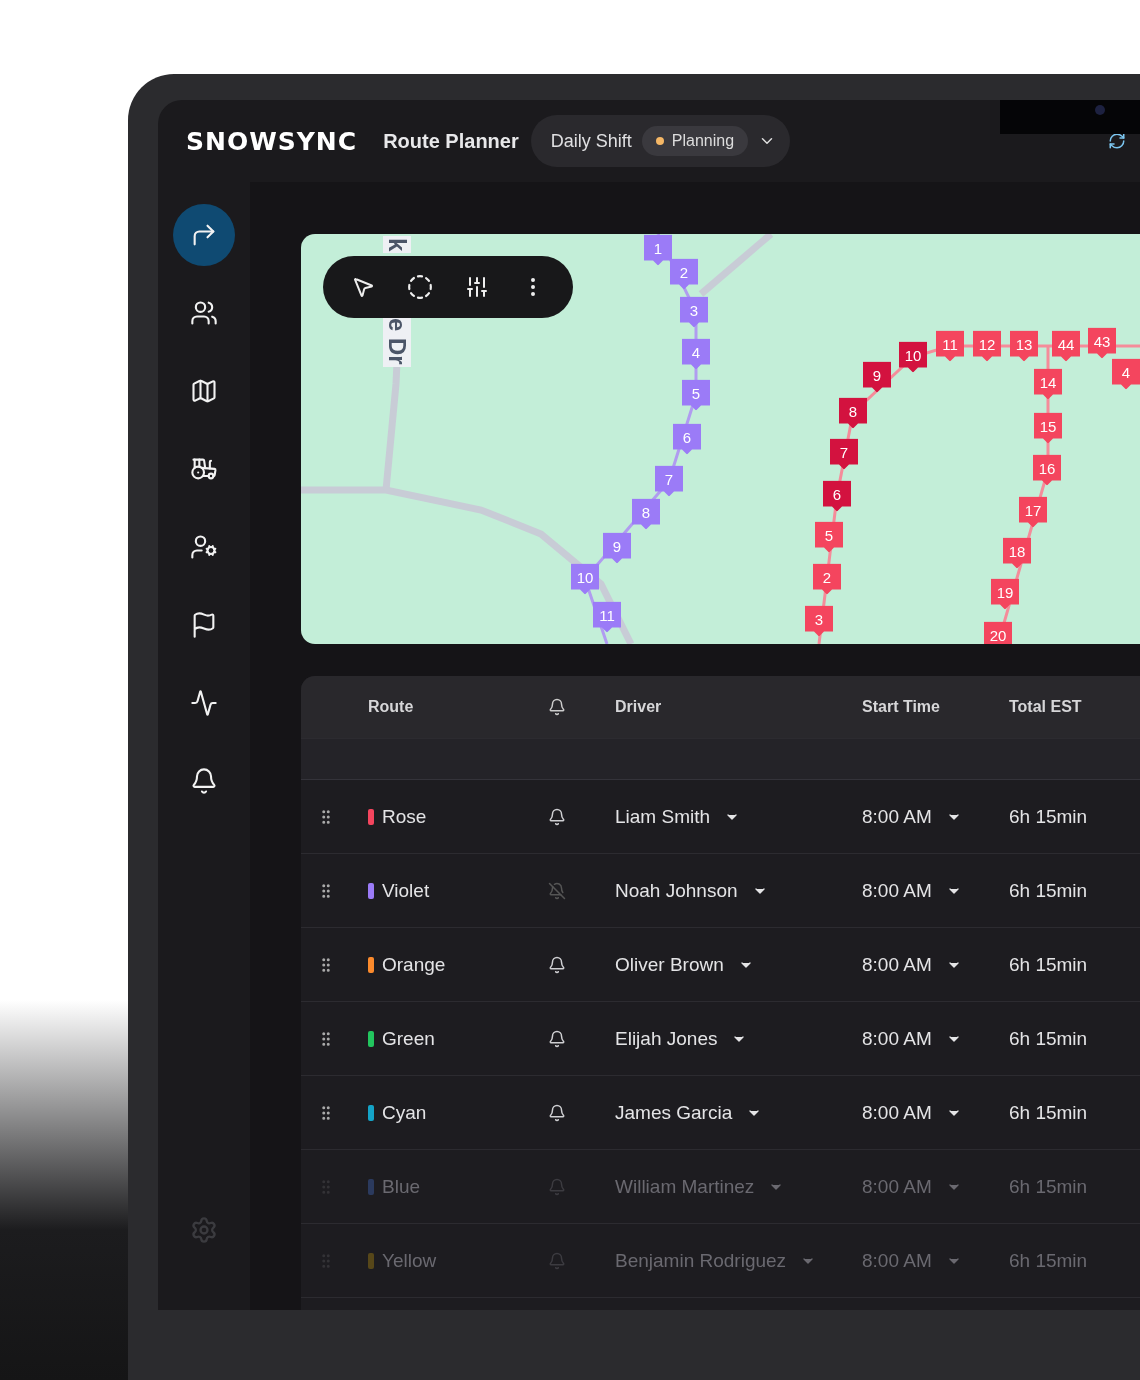 This screenshot has width=1140, height=1380. Describe the element at coordinates (1102, 343) in the screenshot. I see `stop-marker: 43` at that location.